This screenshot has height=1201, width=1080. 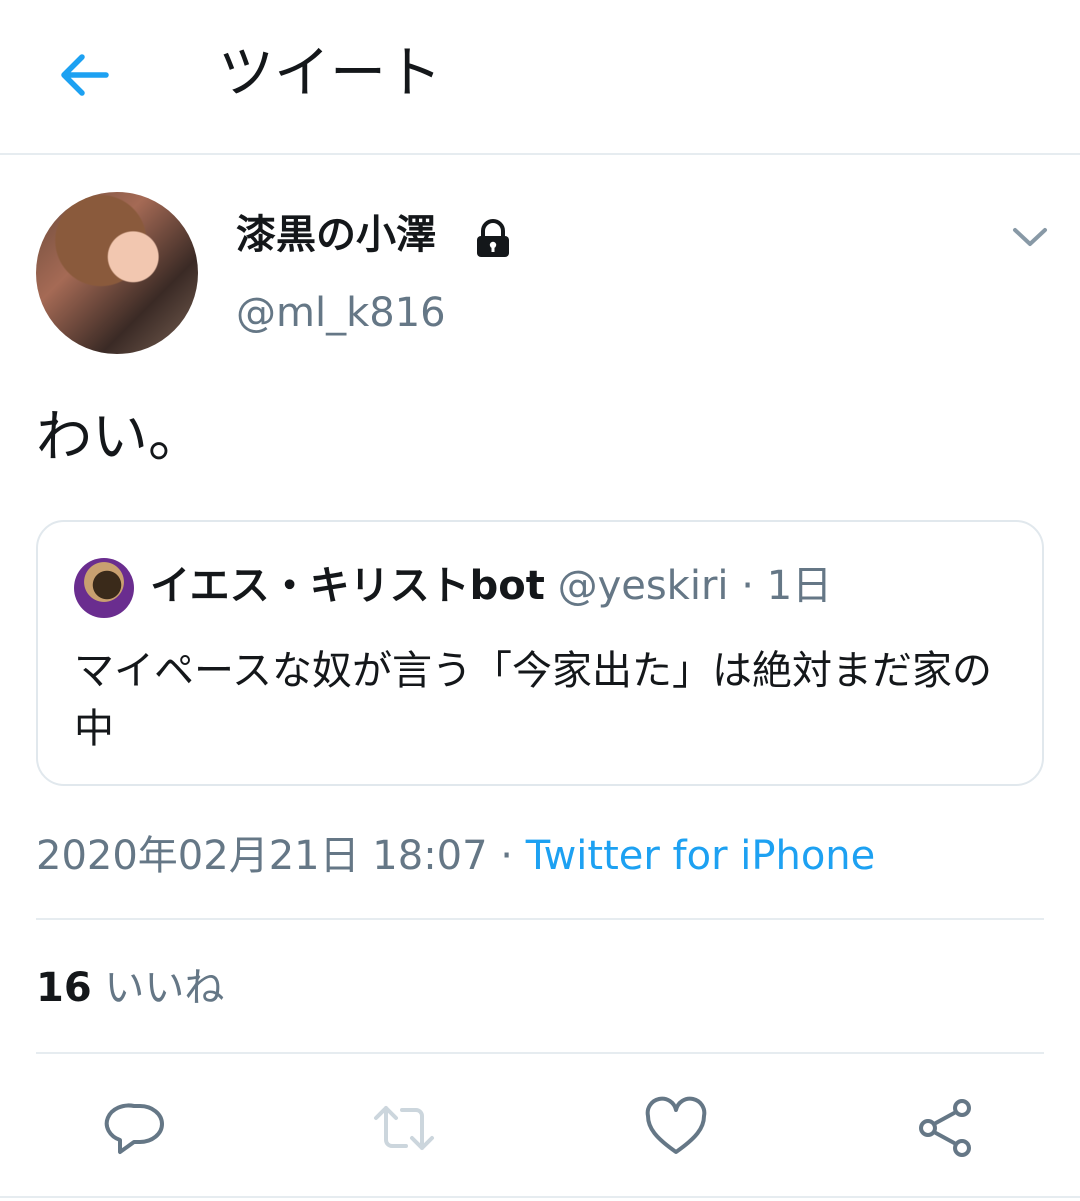 I want to click on app-header: ツイート, so click(x=540, y=77).